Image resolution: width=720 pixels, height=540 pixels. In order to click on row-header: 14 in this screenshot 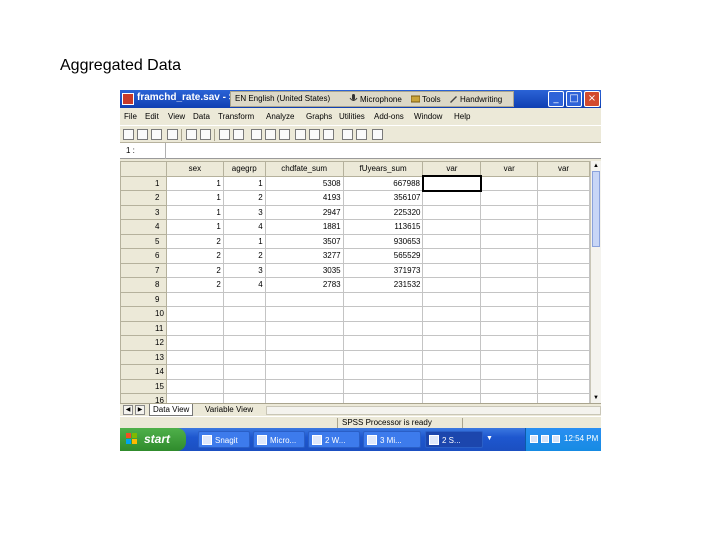, I will do `click(143, 372)`.